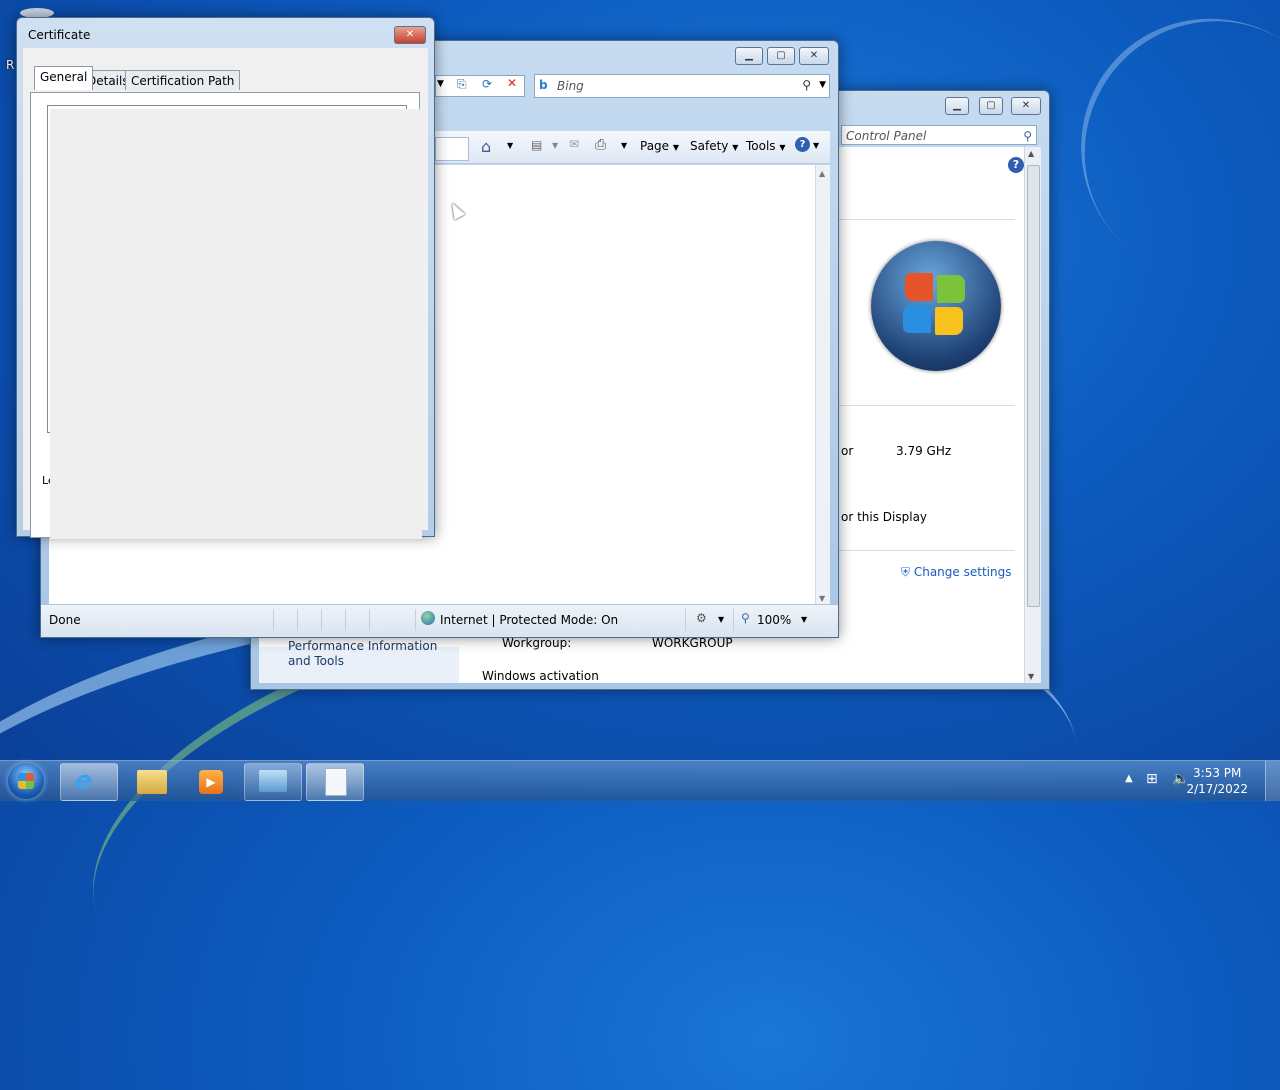 Image resolution: width=1280 pixels, height=1090 pixels. I want to click on page-menu-label: Page, so click(655, 146).